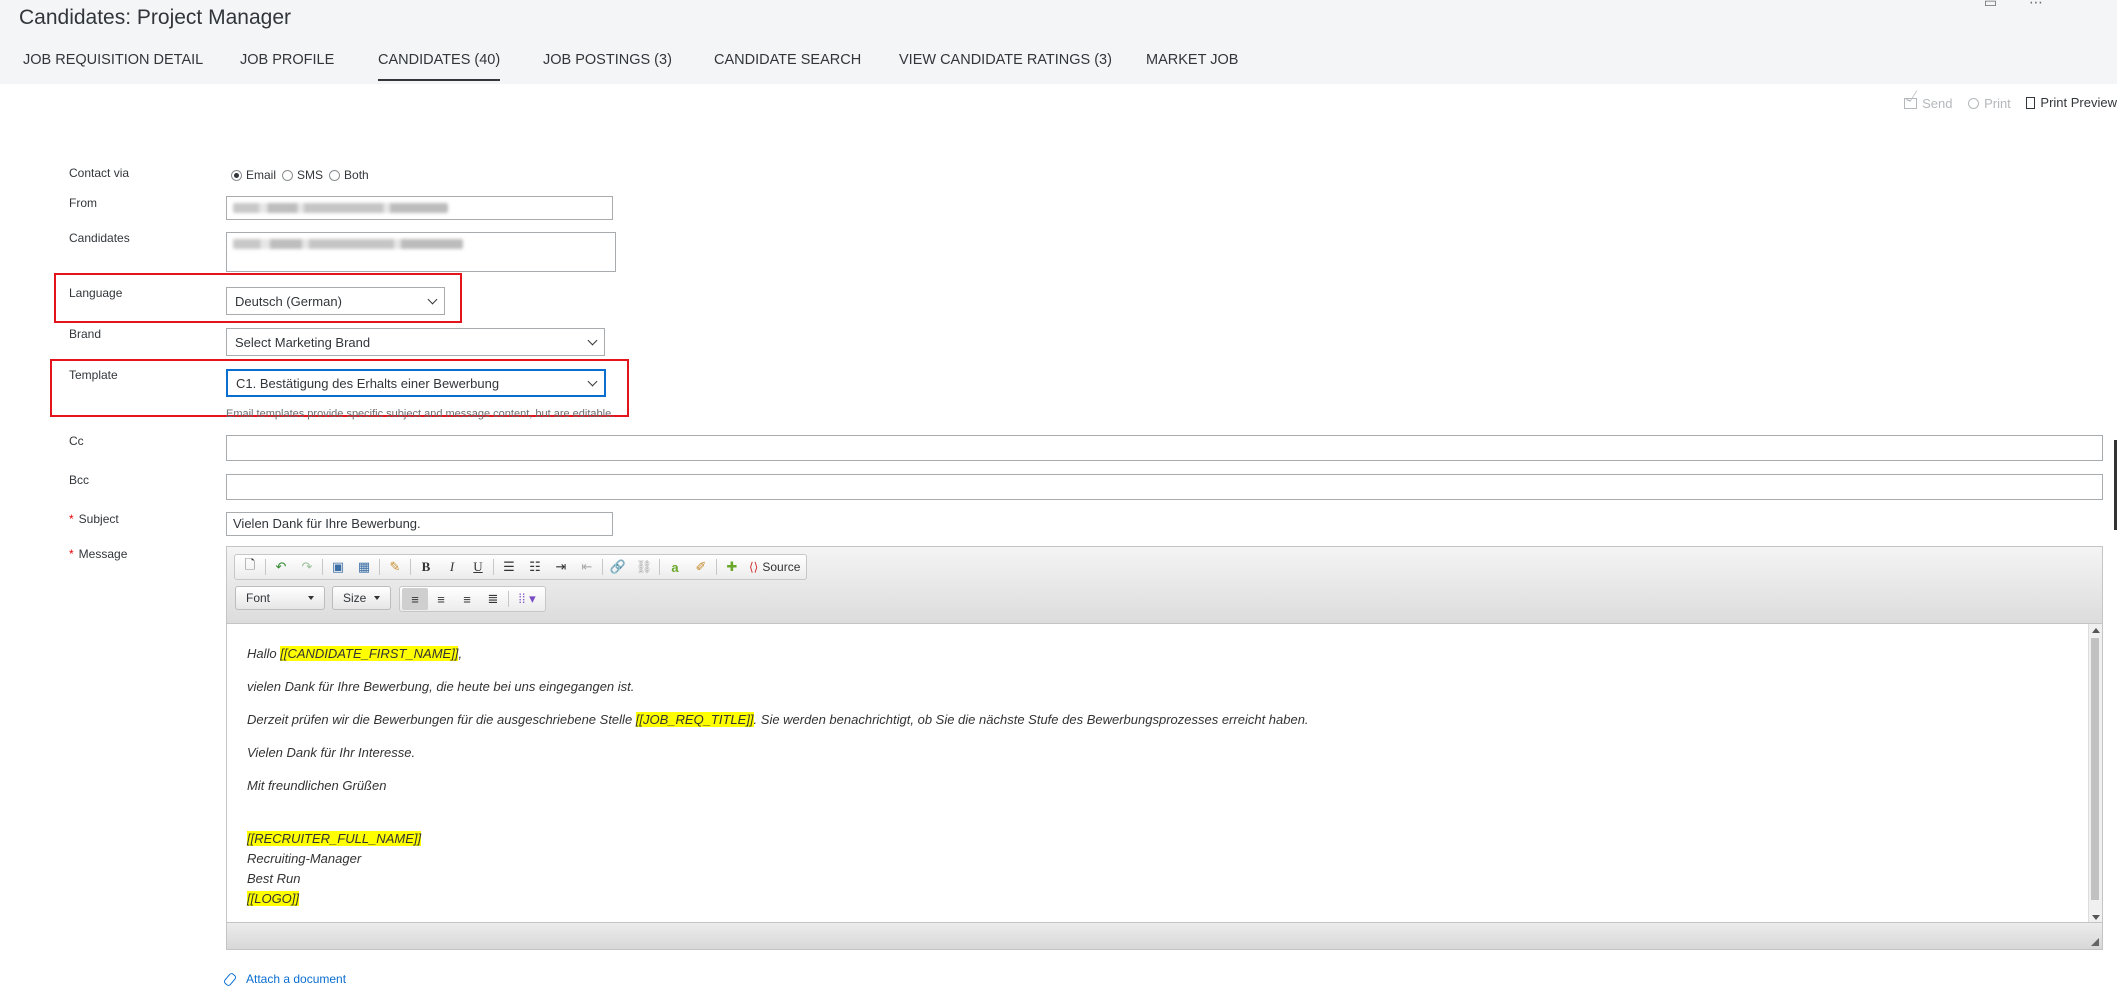 The image size is (2117, 995). Describe the element at coordinates (1192, 60) in the screenshot. I see `tab-market-job: MARKET JOB` at that location.